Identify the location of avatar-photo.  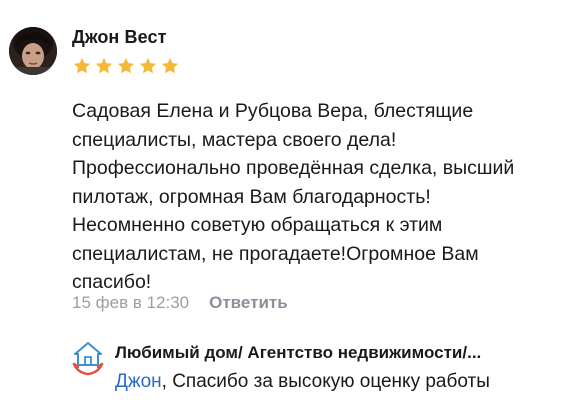
(33, 51).